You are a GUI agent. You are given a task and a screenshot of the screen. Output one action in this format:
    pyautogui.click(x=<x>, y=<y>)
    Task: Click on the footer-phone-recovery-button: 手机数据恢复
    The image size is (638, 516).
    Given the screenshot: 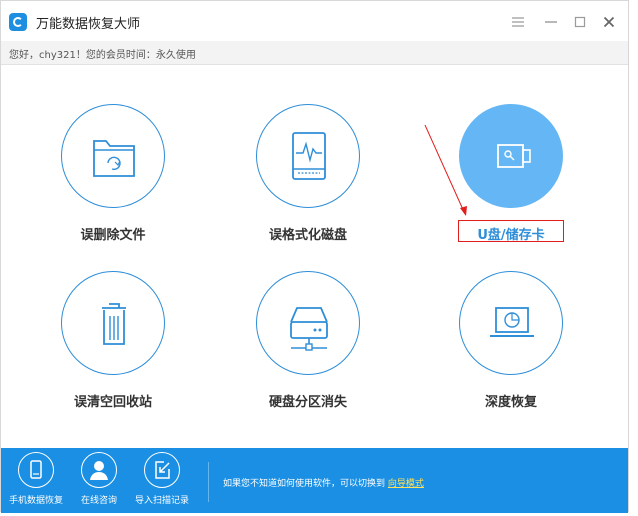 What is the action you would take?
    pyautogui.click(x=36, y=479)
    